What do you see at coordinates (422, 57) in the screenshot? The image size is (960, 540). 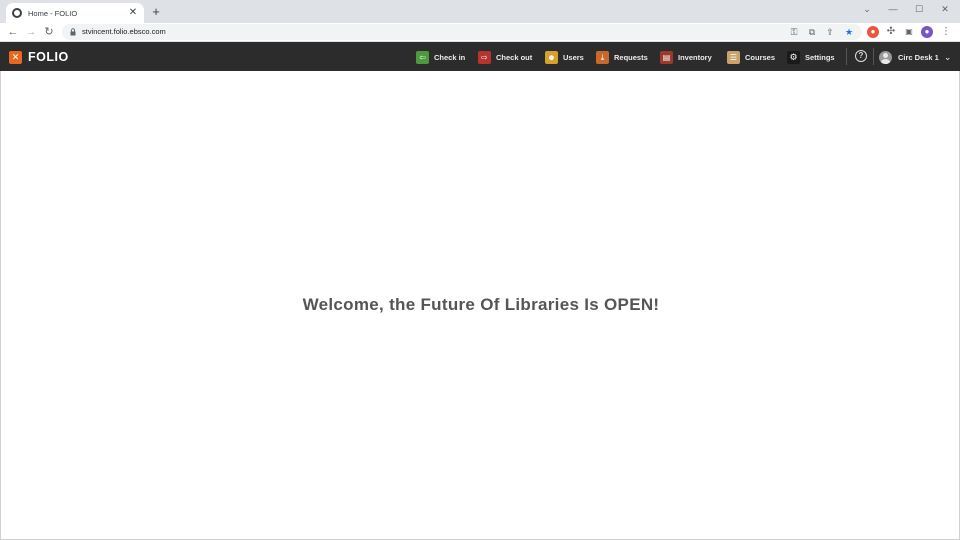 I see `check-in-icon: ⇦` at bounding box center [422, 57].